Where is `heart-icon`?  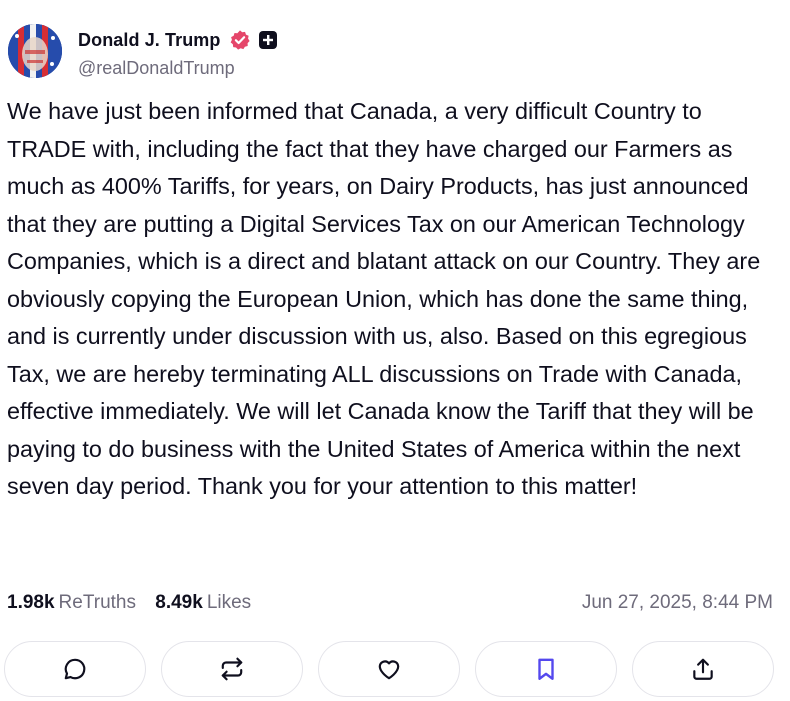 heart-icon is located at coordinates (389, 670).